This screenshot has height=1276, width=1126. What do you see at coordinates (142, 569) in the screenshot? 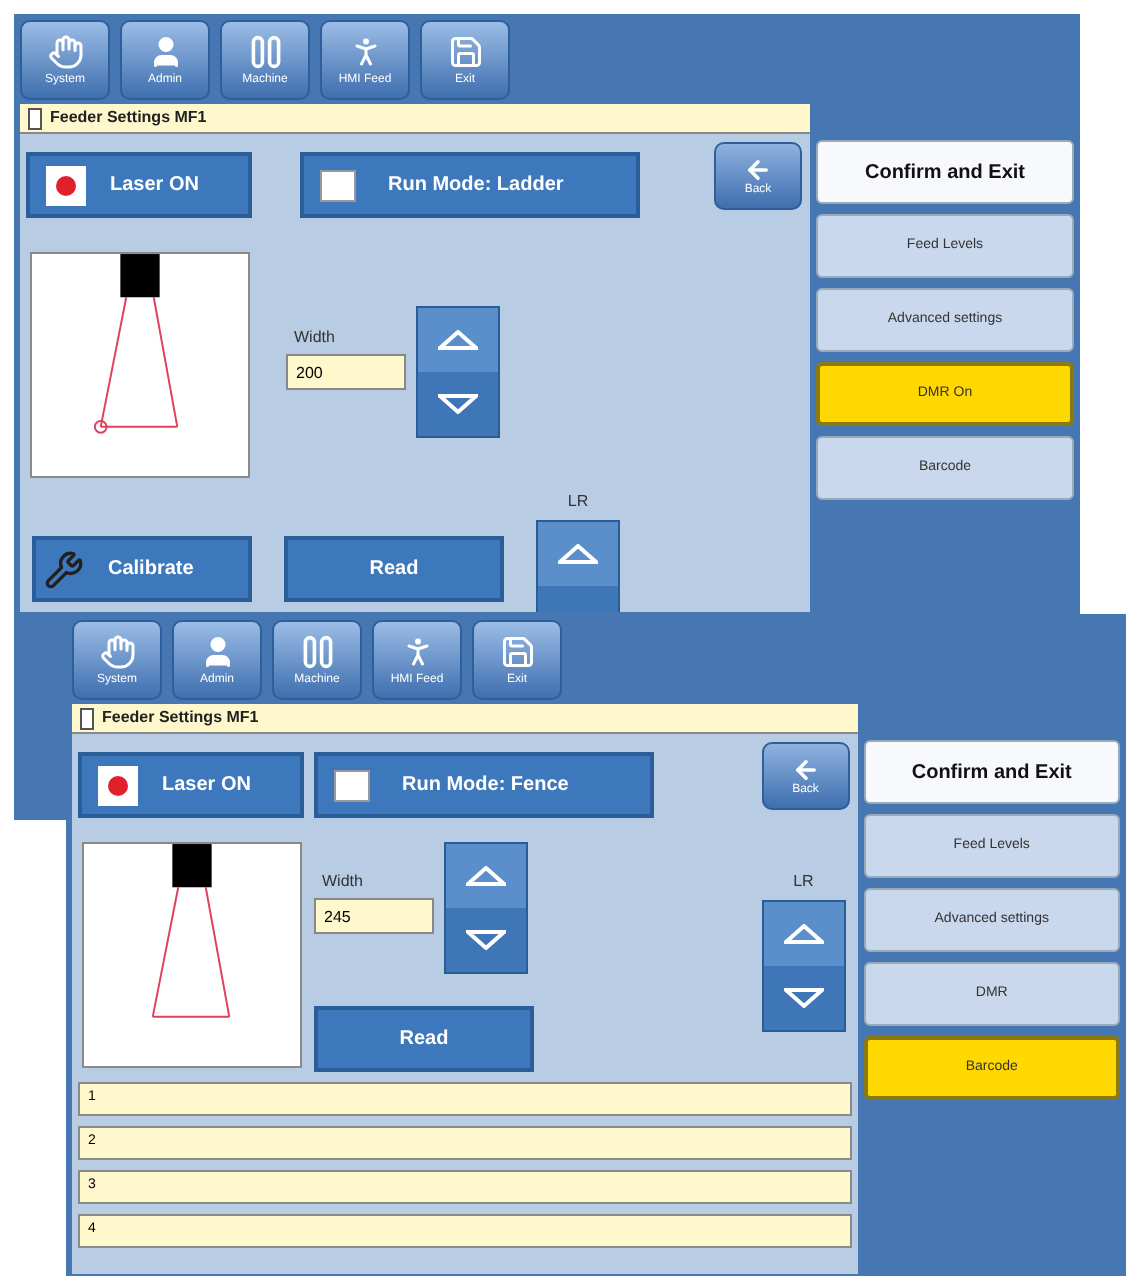
I see `calibrate-button: Calibrate` at bounding box center [142, 569].